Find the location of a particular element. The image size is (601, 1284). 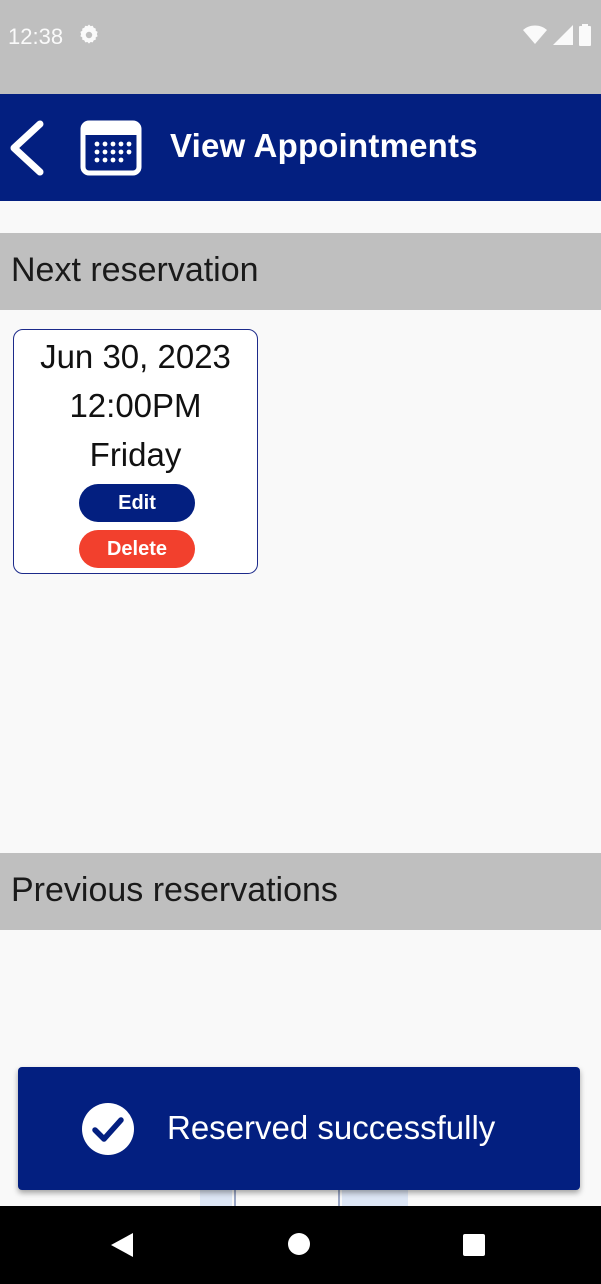

page-title: View Appointments is located at coordinates (324, 145).